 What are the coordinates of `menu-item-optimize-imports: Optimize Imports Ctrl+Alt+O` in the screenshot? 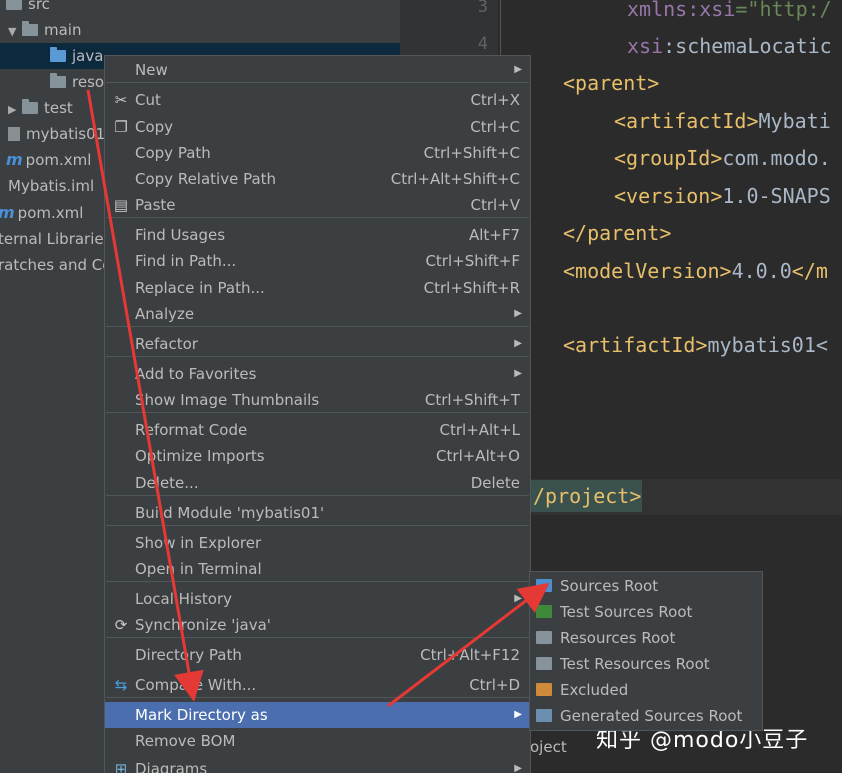 It's located at (317, 456).